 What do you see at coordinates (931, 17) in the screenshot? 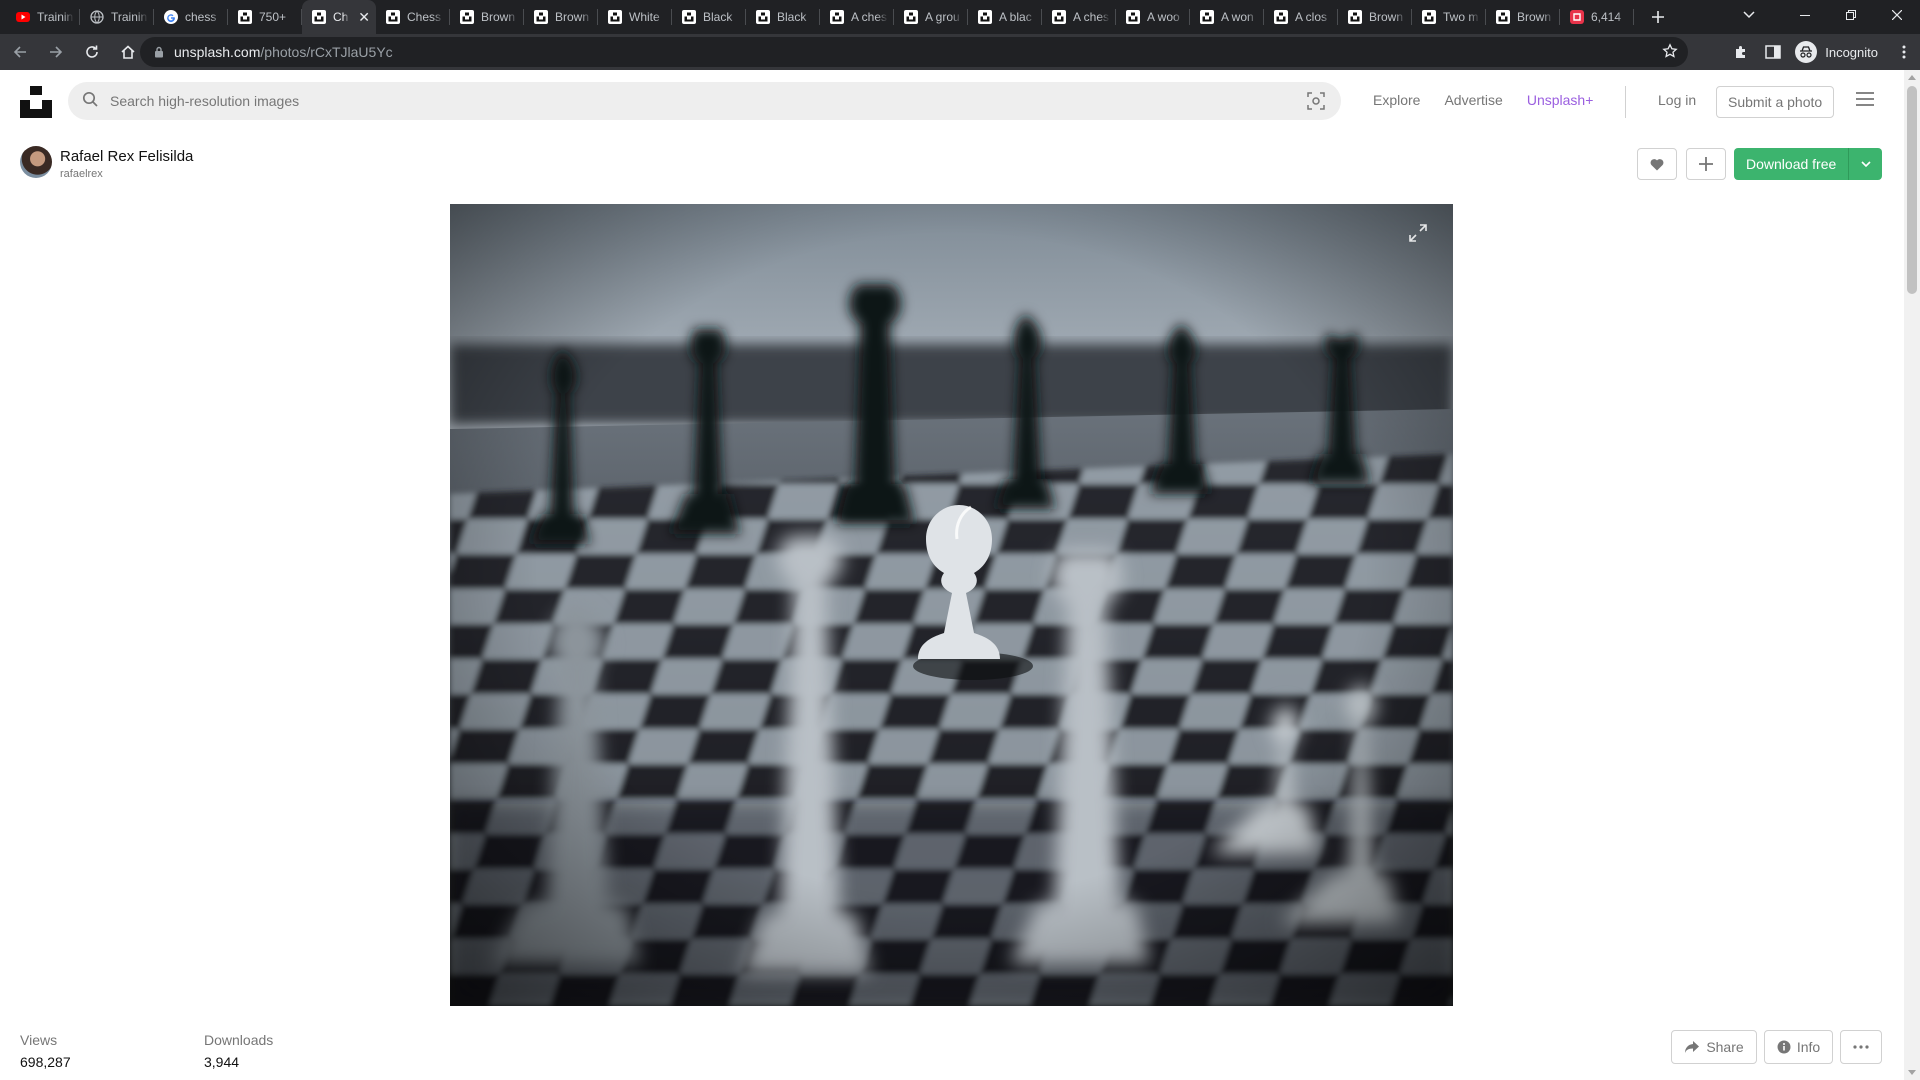
I see `tab: A grou` at bounding box center [931, 17].